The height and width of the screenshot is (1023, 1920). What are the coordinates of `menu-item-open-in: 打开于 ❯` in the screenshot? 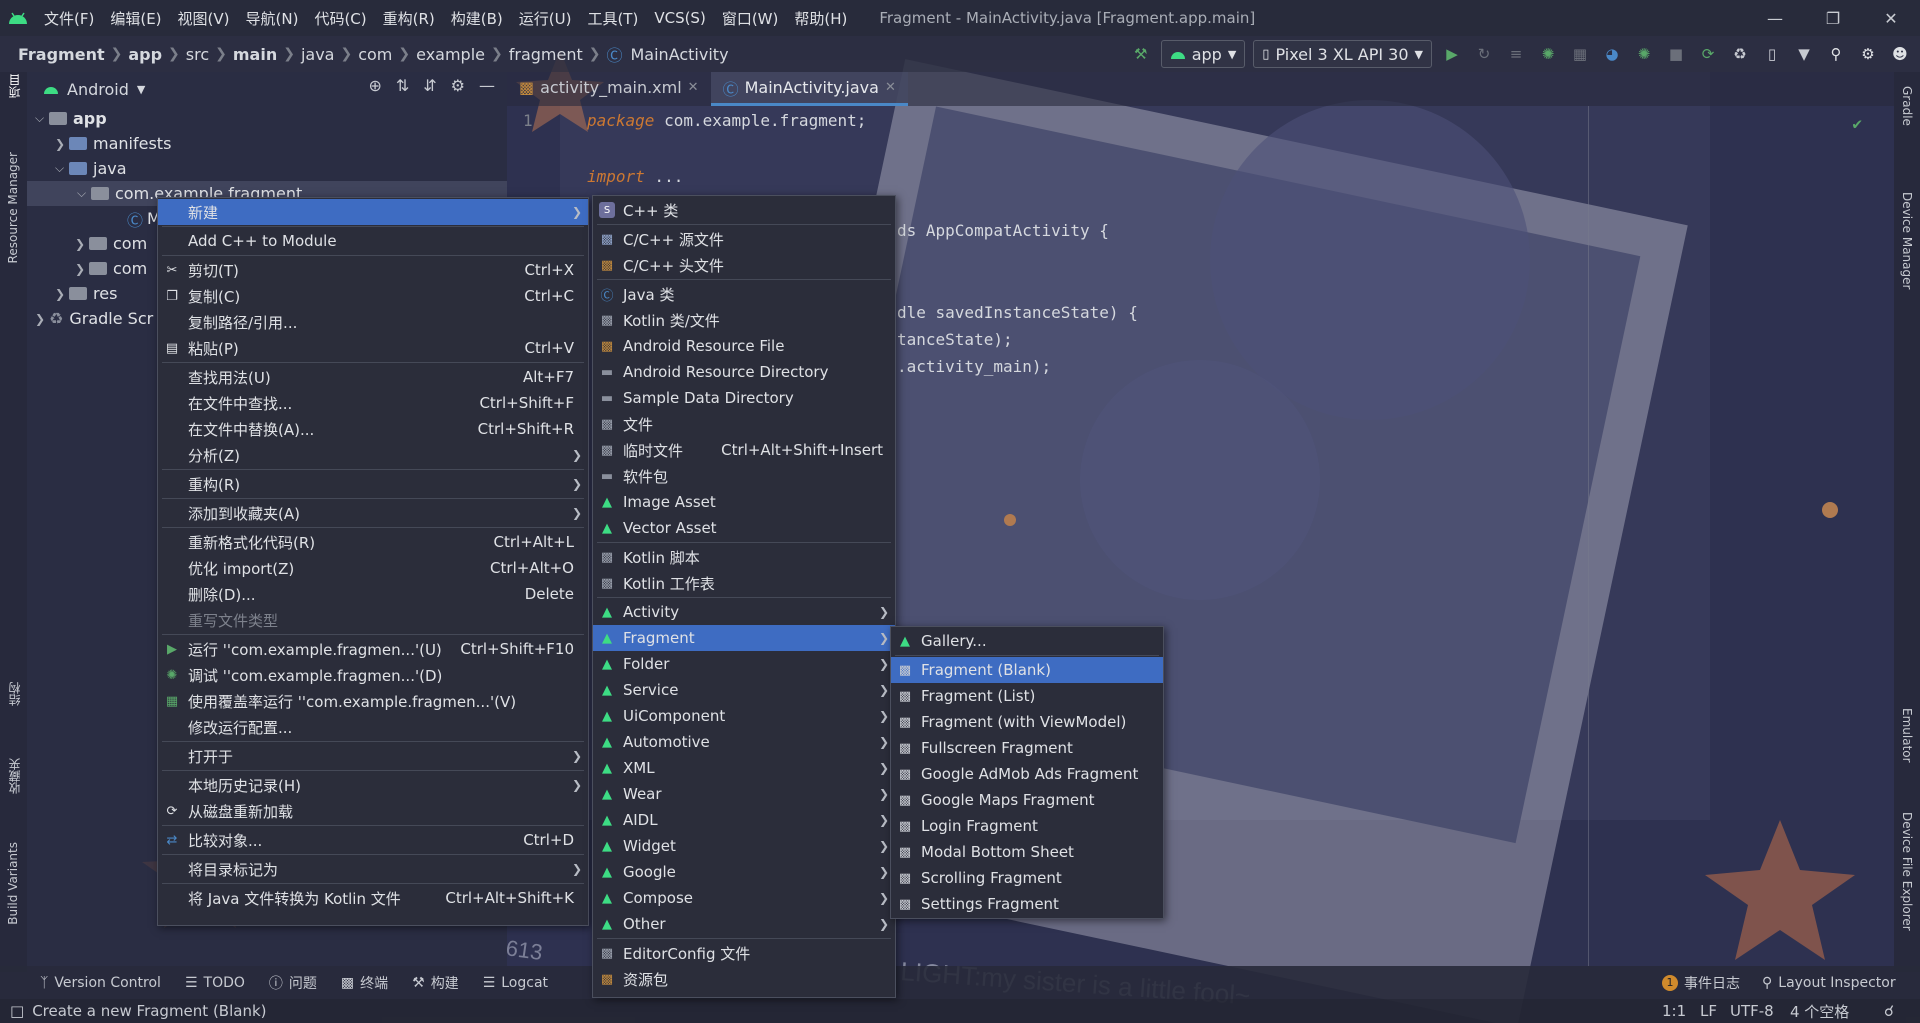 It's located at (373, 756).